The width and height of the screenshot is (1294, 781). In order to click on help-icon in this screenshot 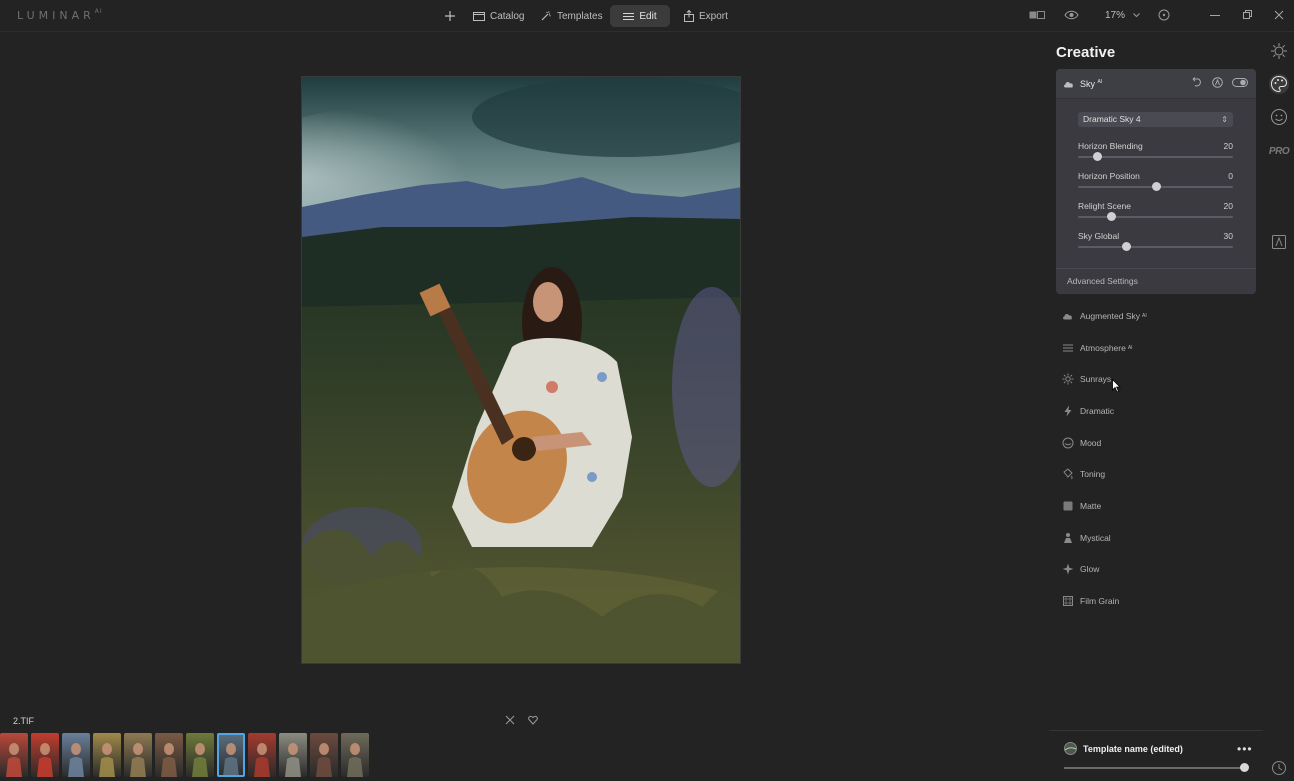, I will do `click(1164, 15)`.